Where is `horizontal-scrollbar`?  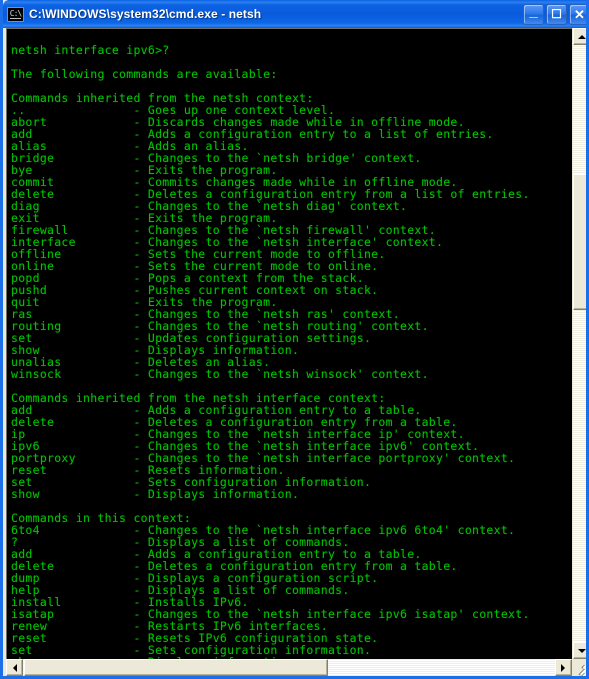 horizontal-scrollbar is located at coordinates (289, 667).